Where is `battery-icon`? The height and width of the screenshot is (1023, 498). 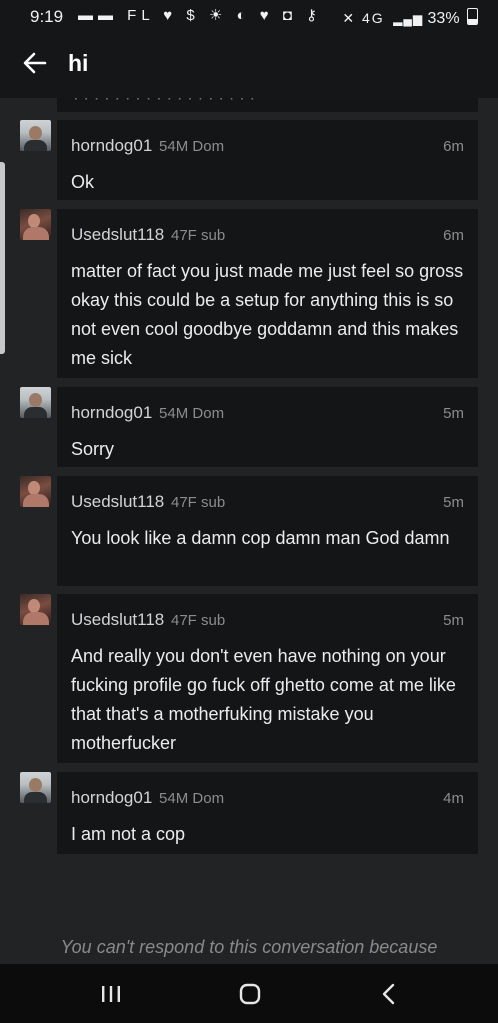
battery-icon is located at coordinates (472, 16).